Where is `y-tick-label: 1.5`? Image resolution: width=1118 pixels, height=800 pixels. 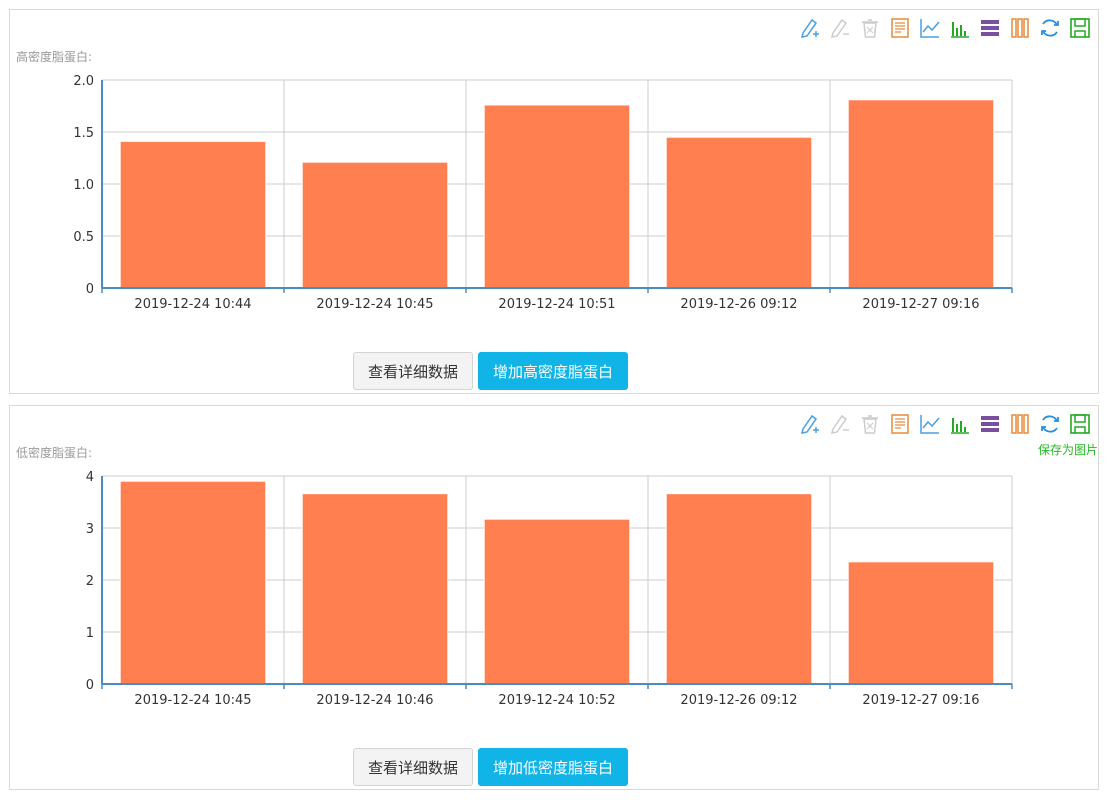
y-tick-label: 1.5 is located at coordinates (83, 133).